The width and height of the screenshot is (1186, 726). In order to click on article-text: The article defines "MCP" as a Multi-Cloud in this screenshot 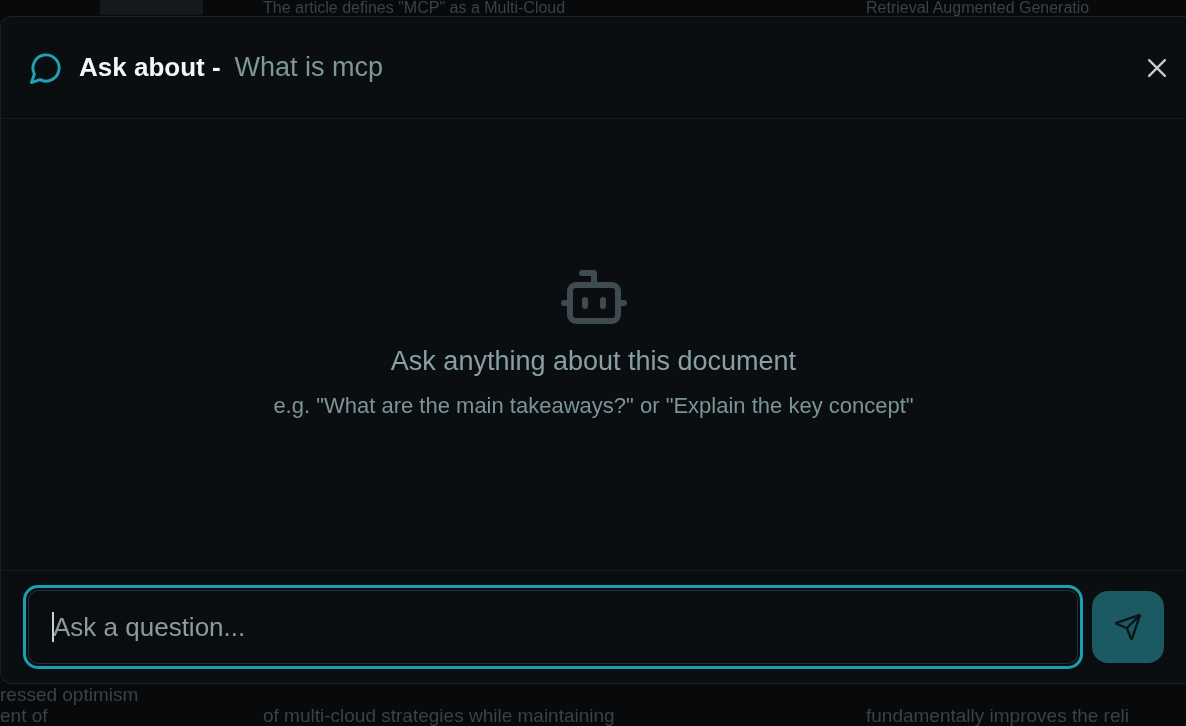, I will do `click(415, 8)`.